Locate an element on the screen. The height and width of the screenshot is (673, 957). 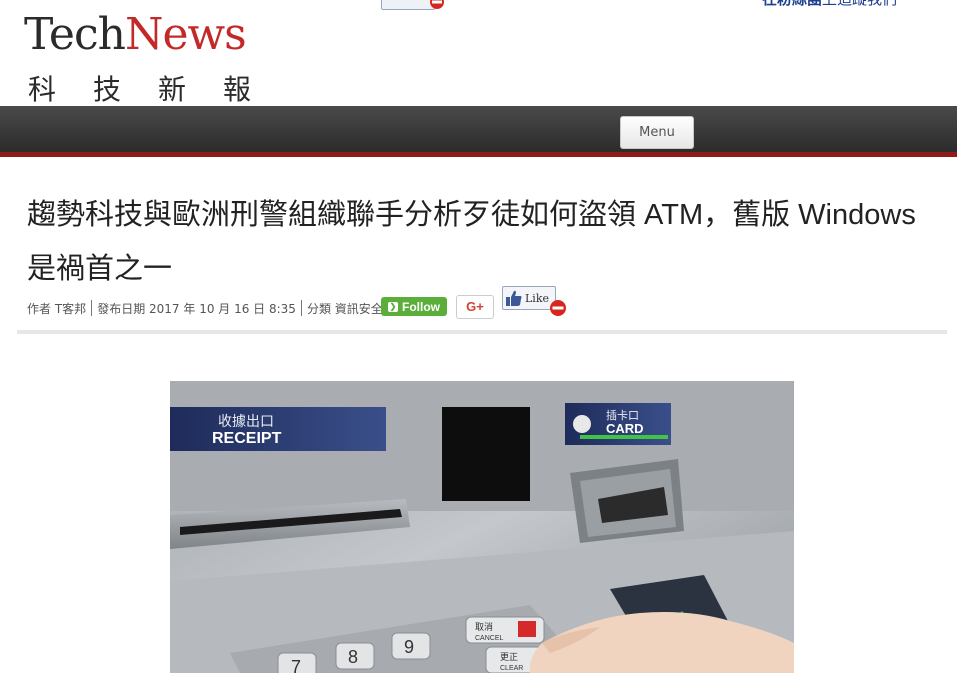
atm-key-8: 8 is located at coordinates (353, 657).